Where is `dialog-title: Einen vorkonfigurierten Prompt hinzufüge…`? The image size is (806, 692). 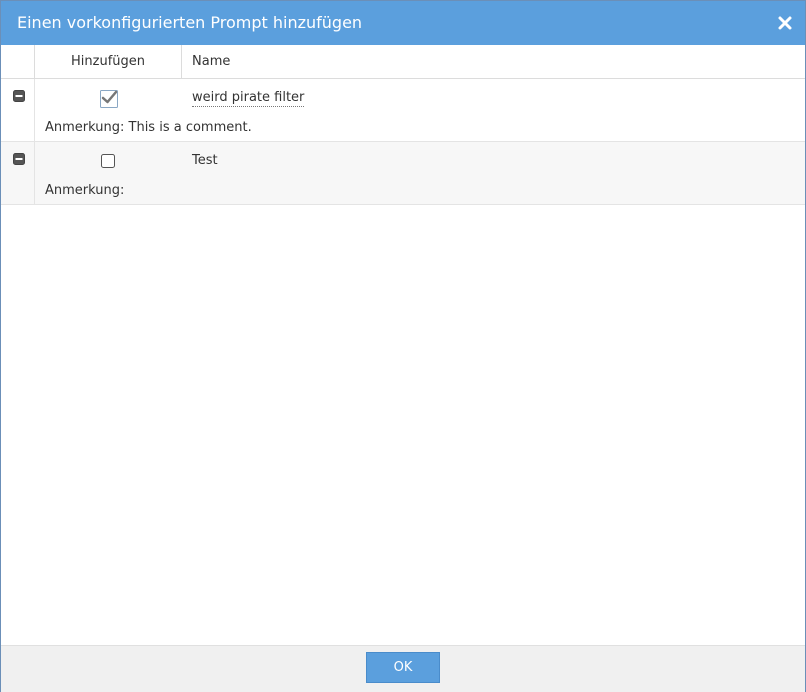 dialog-title: Einen vorkonfigurierten Prompt hinzufüge… is located at coordinates (190, 22).